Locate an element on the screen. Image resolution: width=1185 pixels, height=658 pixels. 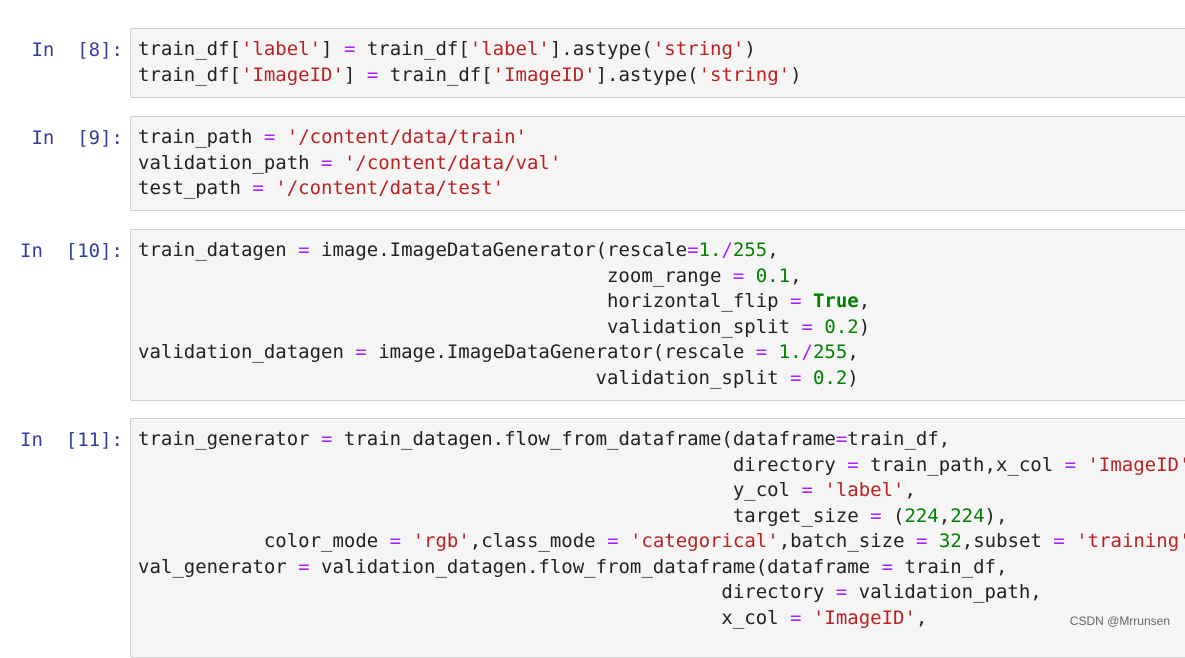
input-prompt: In [9]: is located at coordinates (77, 138).